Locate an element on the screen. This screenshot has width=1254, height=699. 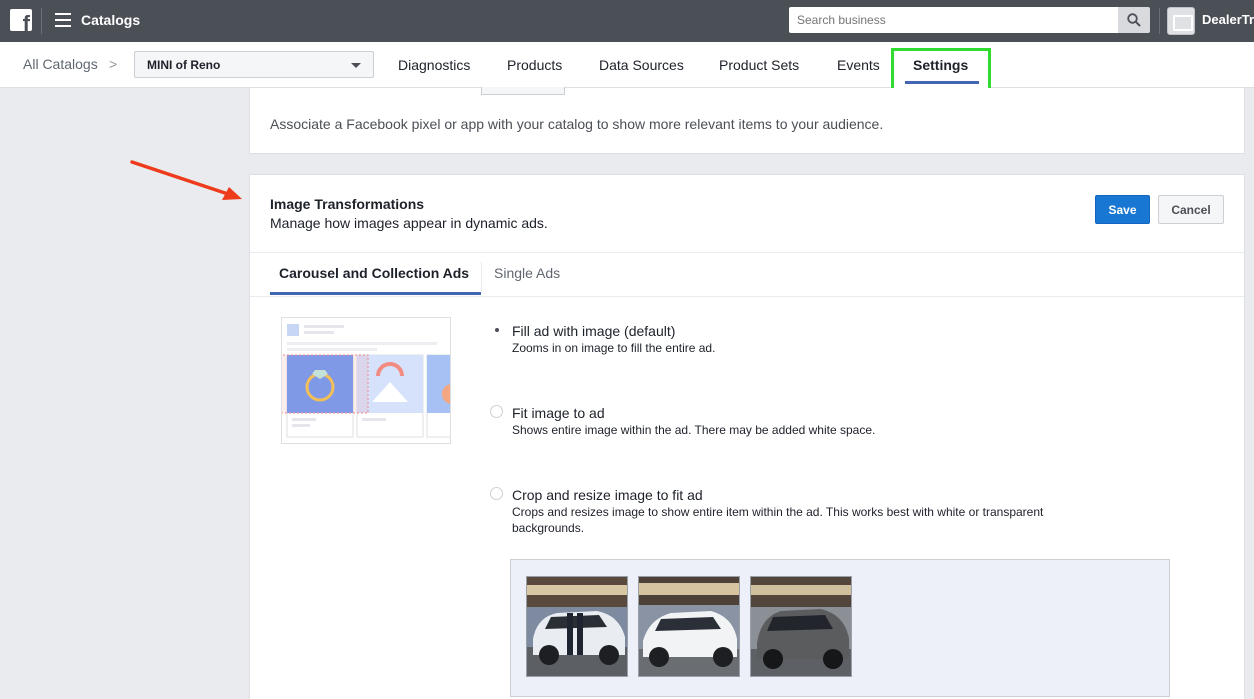
business-avatar-icon is located at coordinates (1181, 21).